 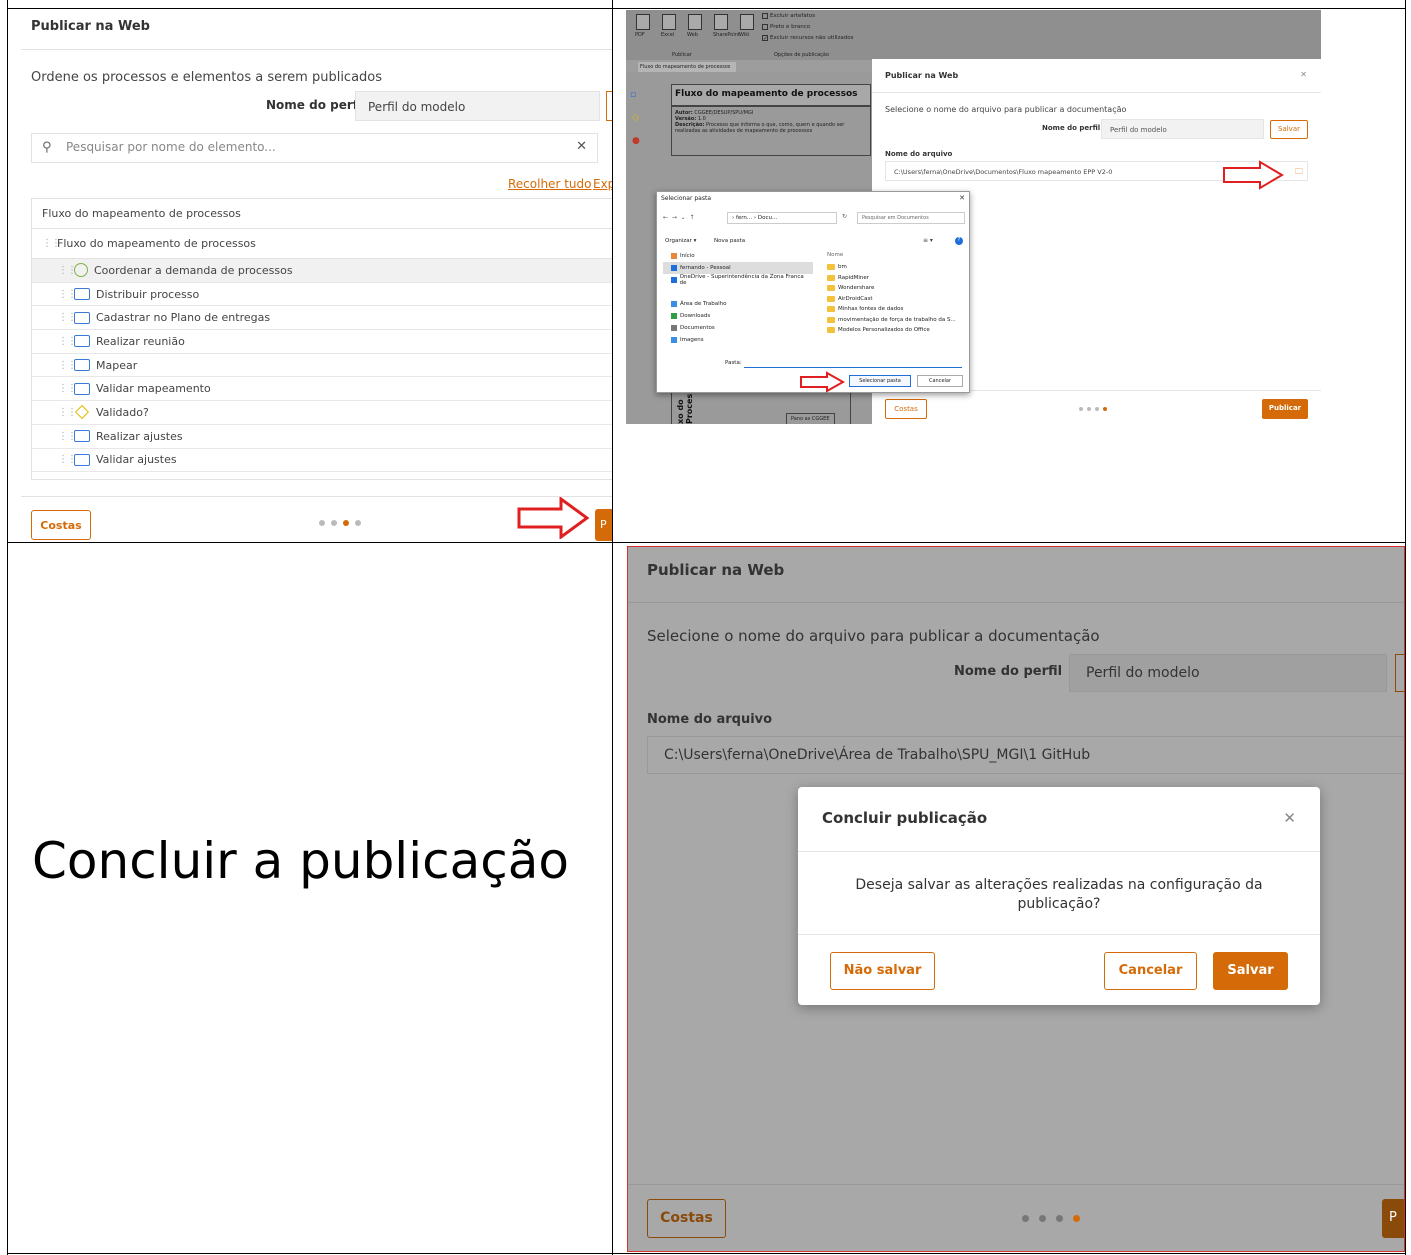 What do you see at coordinates (893, 256) in the screenshot?
I see `column-header: Nome` at bounding box center [893, 256].